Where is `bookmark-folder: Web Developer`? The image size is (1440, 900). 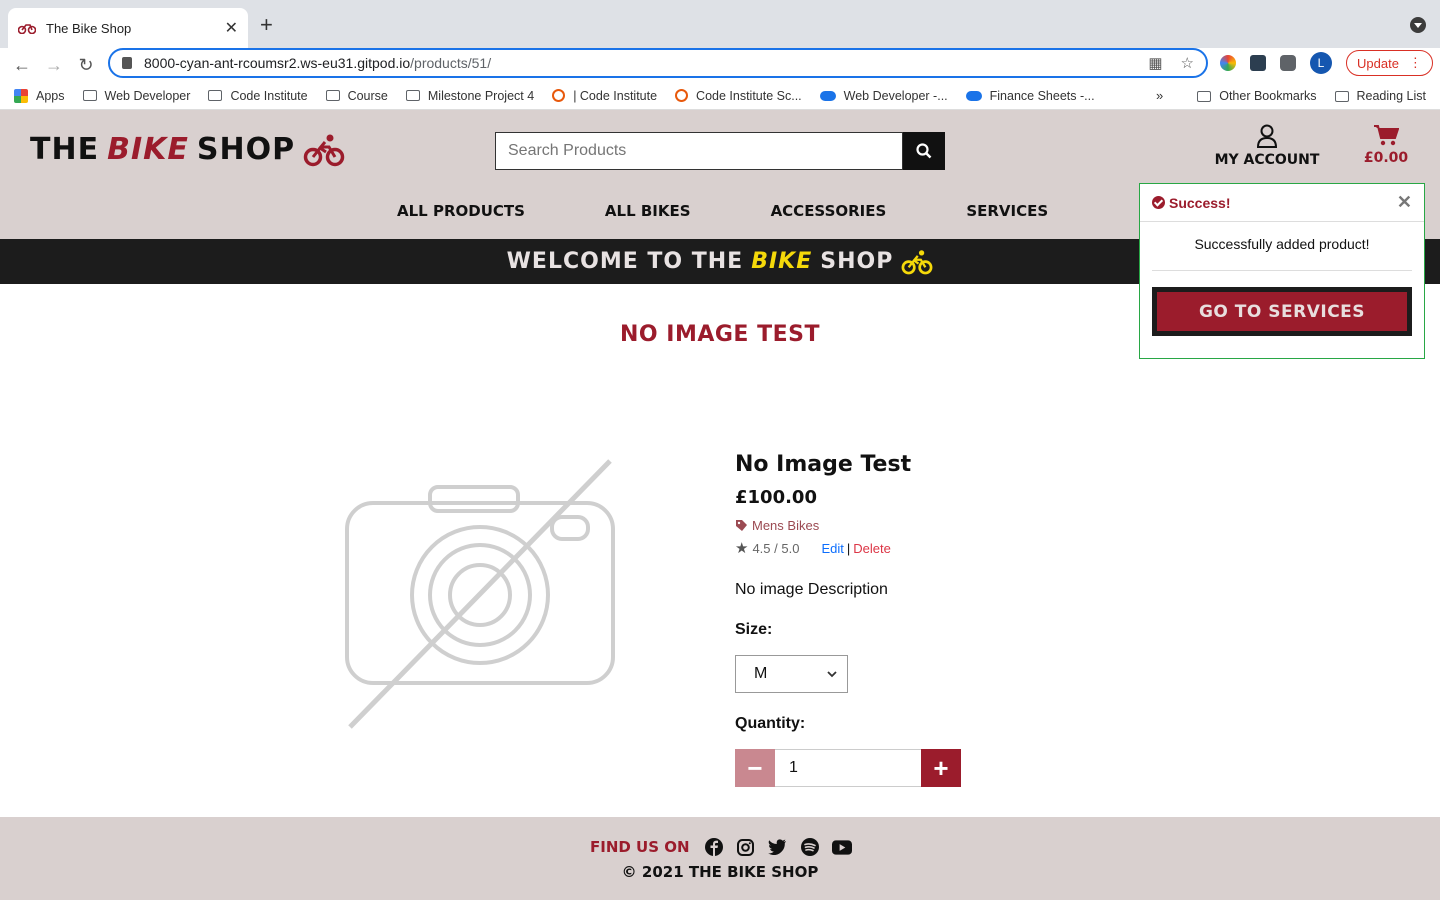
bookmark-folder: Web Developer is located at coordinates (136, 96).